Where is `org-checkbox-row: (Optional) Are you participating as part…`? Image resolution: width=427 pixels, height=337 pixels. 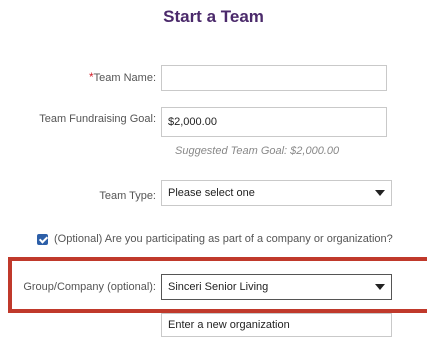
org-checkbox-row: (Optional) Are you participating as part… is located at coordinates (215, 239).